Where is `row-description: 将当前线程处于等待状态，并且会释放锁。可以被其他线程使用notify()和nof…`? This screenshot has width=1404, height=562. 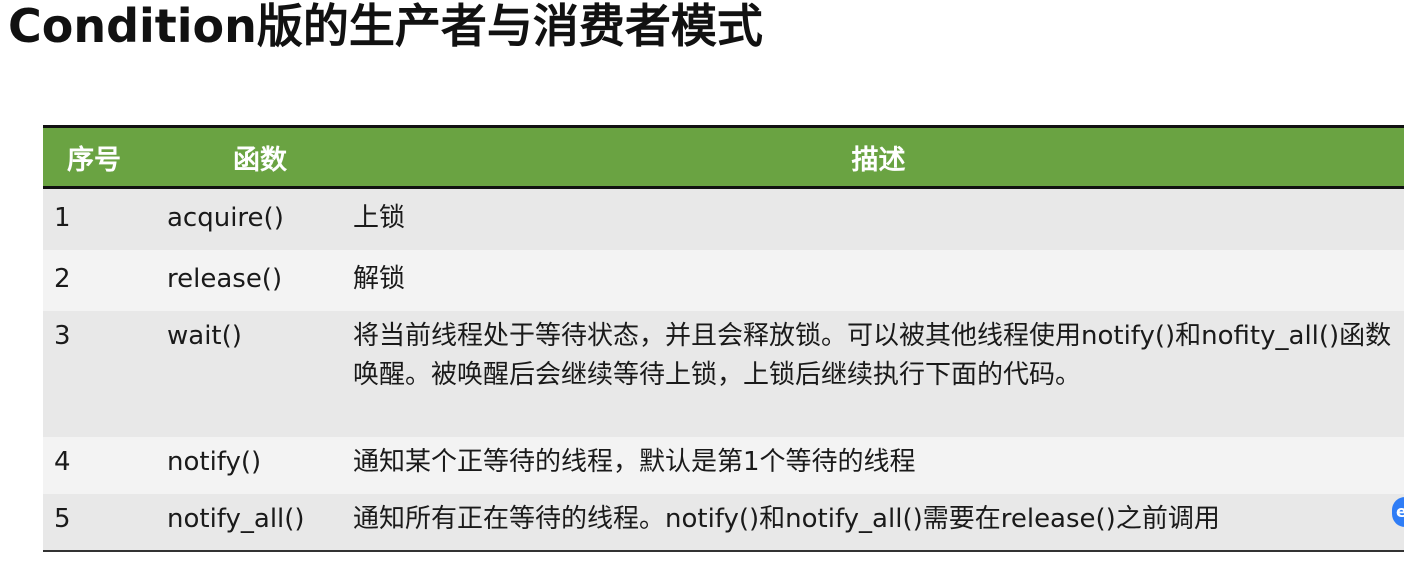 row-description: 将当前线程处于等待状态，并且会释放锁。可以被其他线程使用notify()和nof… is located at coordinates (872, 355).